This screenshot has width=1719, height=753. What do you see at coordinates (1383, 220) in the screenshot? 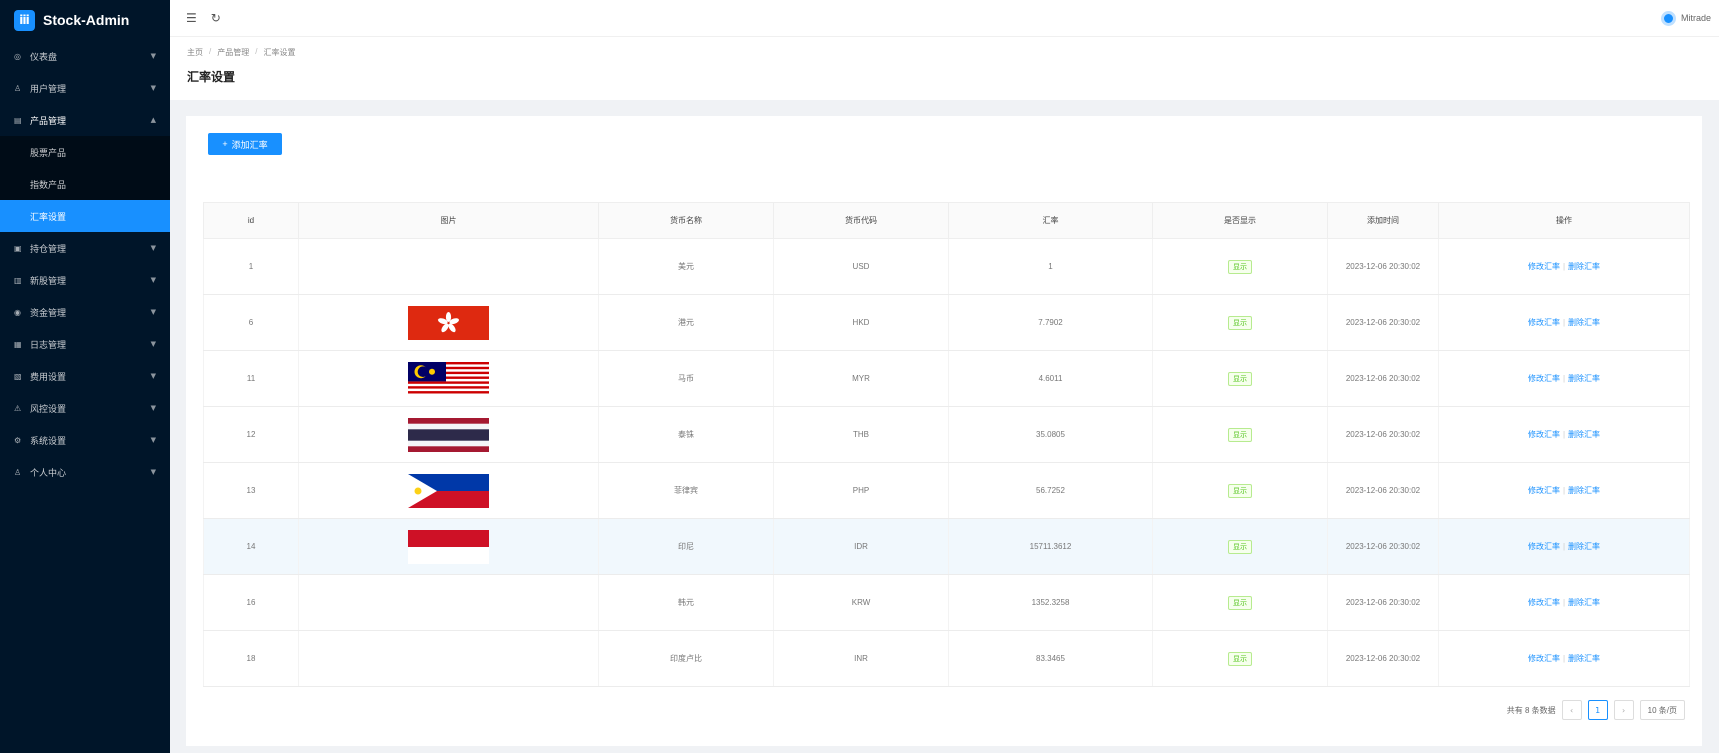
I see `col-added-time: 添加时间` at bounding box center [1383, 220].